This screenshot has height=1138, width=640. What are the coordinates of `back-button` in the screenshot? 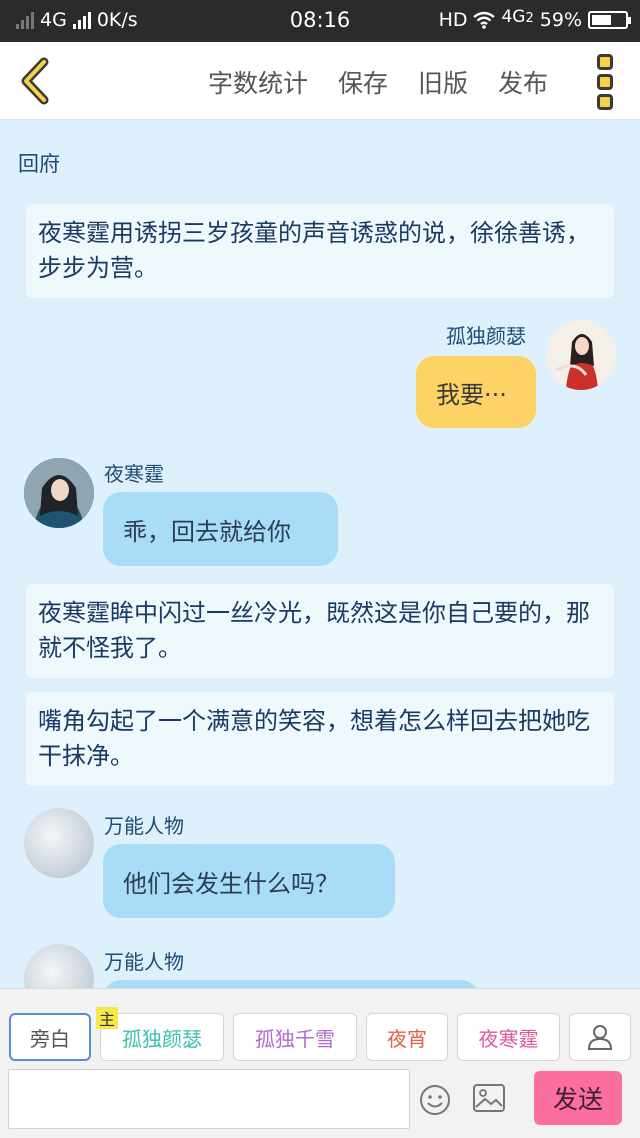 It's located at (37, 81).